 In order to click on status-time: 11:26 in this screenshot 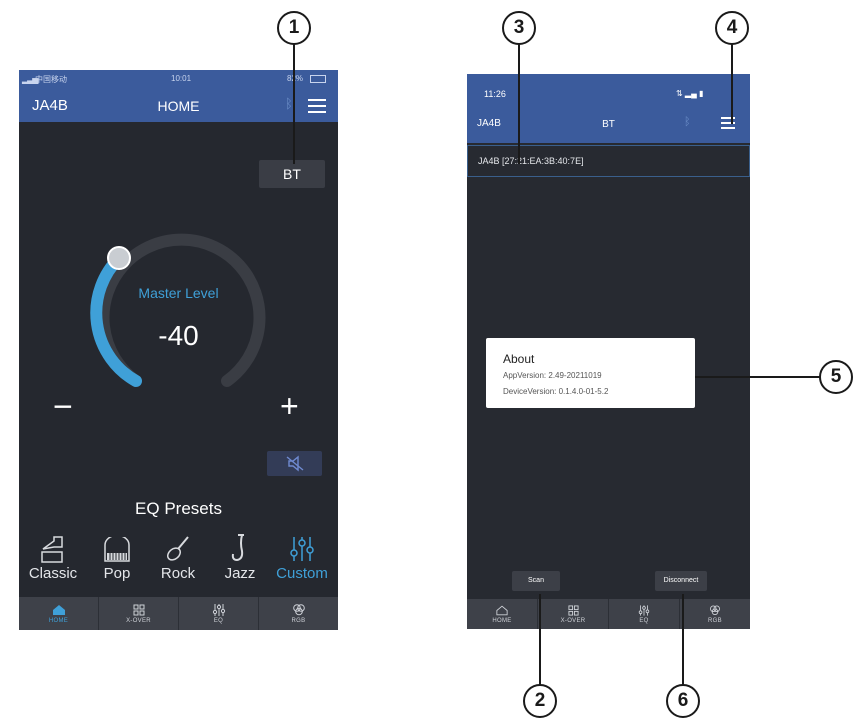, I will do `click(495, 94)`.